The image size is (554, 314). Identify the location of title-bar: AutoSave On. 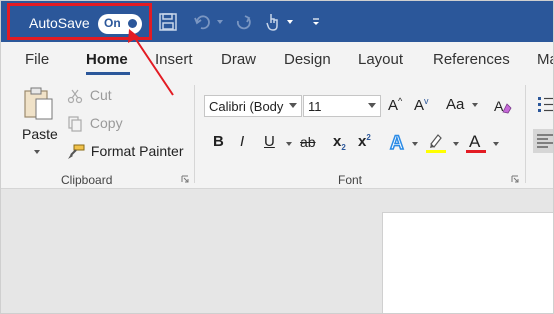
(277, 21).